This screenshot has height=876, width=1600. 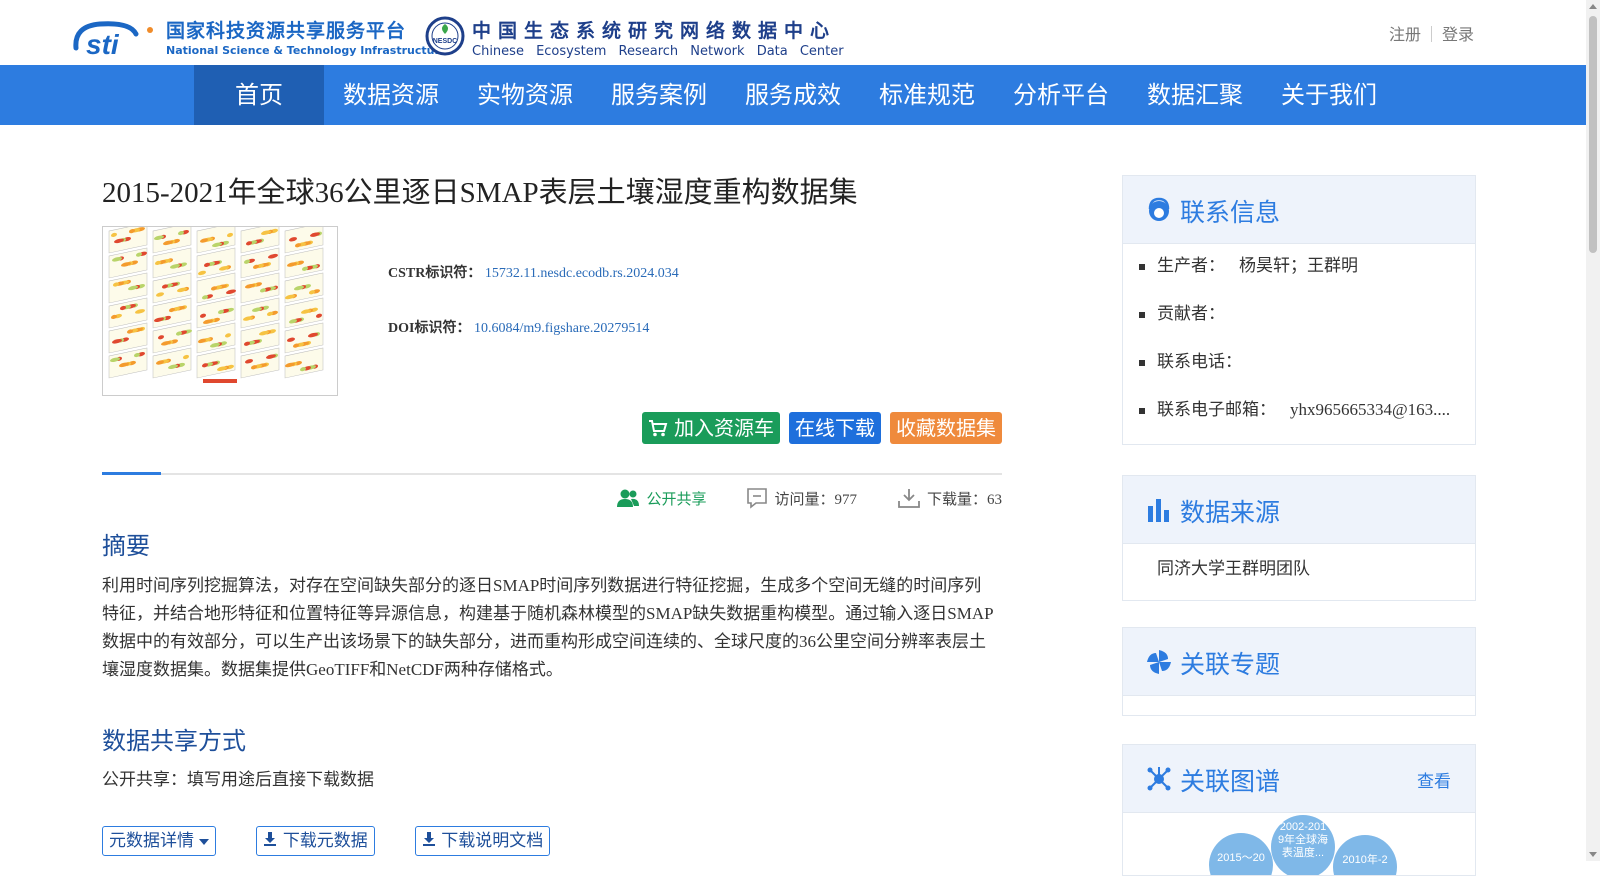 I want to click on bar-chart-icon, so click(x=1158, y=510).